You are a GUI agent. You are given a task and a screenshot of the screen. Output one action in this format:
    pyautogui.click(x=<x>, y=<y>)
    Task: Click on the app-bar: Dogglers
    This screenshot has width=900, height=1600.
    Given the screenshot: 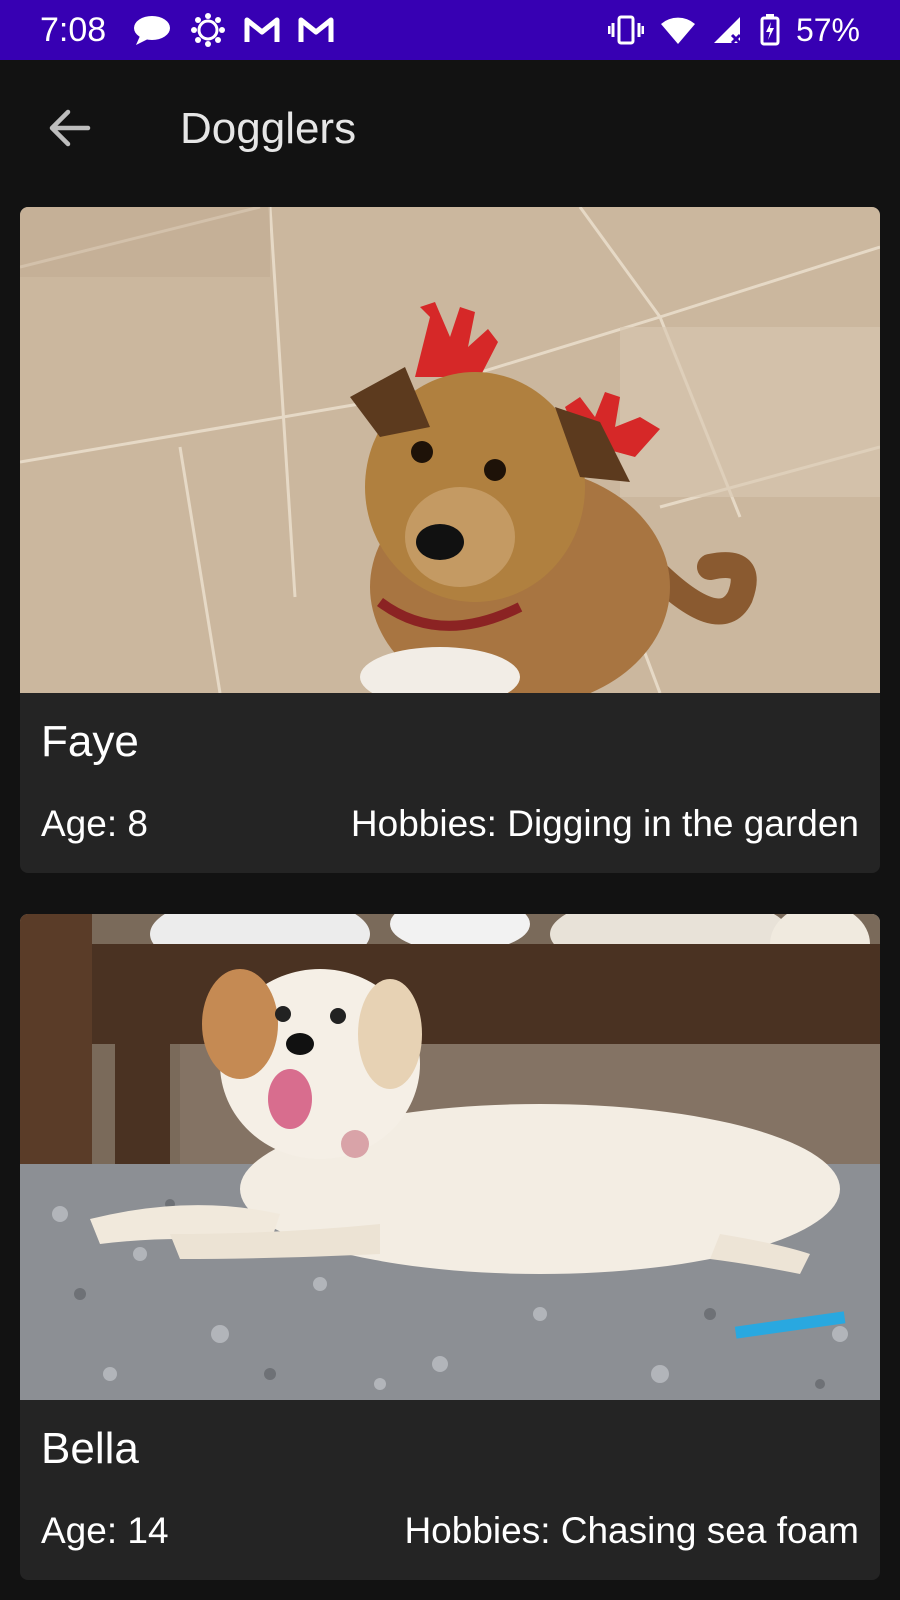 What is the action you would take?
    pyautogui.click(x=450, y=130)
    